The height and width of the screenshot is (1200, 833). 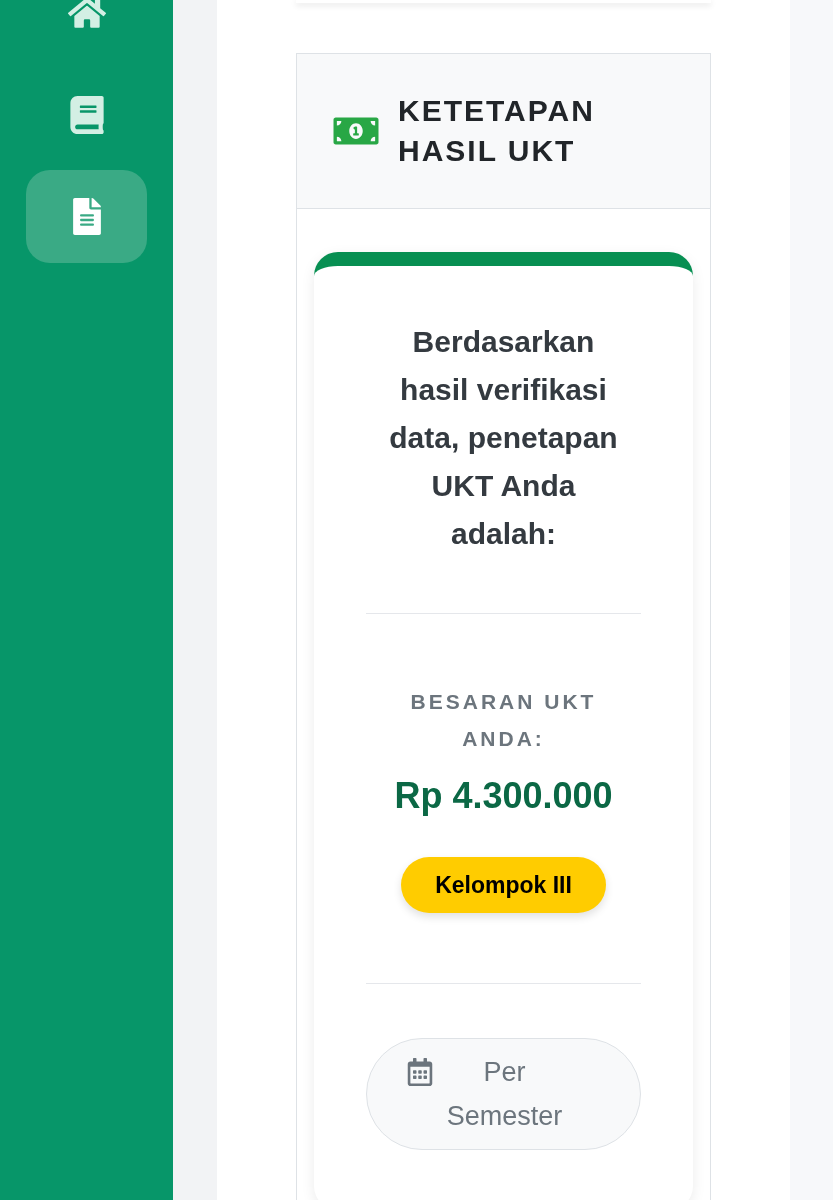 I want to click on amount-label: BESARAN UKT ANDA:, so click(x=503, y=720).